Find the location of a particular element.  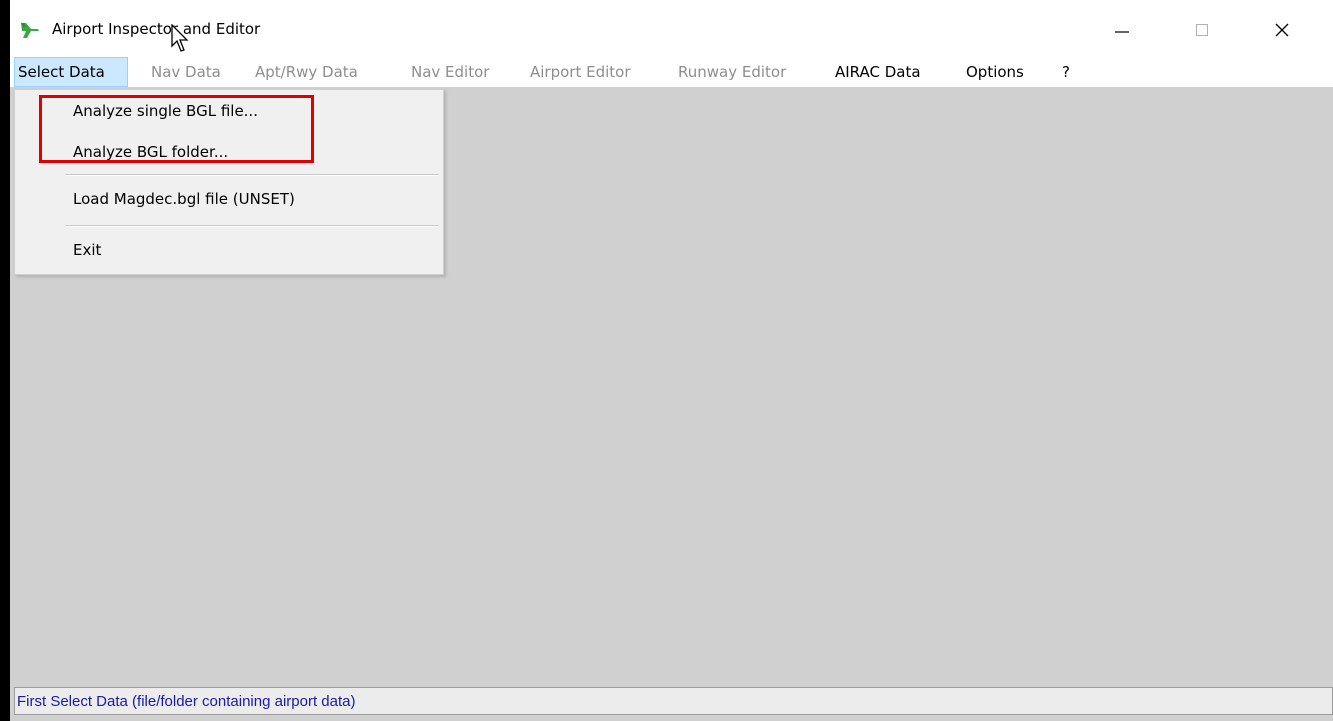

menuitem-exit: Exit is located at coordinates (87, 250).